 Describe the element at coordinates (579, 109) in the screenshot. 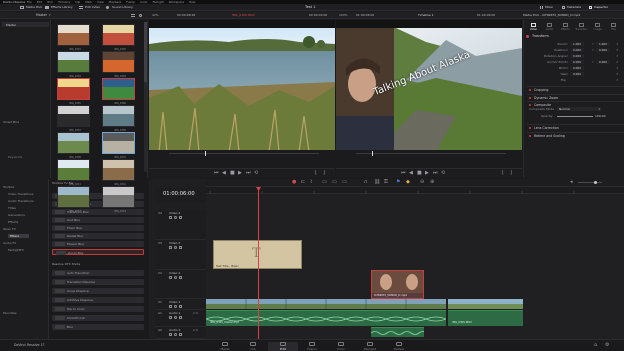

I see `composite-mode-select: Normal ▾` at that location.